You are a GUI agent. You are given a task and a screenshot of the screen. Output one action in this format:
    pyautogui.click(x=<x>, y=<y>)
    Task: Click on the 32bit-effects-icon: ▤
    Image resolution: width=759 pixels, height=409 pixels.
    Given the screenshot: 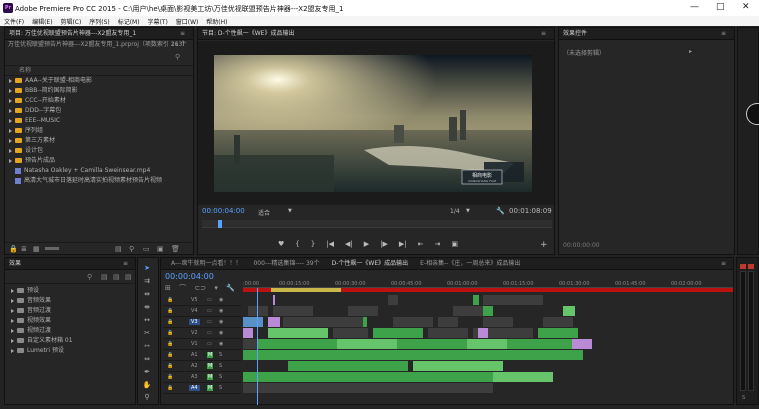 What is the action you would take?
    pyautogui.click(x=116, y=277)
    